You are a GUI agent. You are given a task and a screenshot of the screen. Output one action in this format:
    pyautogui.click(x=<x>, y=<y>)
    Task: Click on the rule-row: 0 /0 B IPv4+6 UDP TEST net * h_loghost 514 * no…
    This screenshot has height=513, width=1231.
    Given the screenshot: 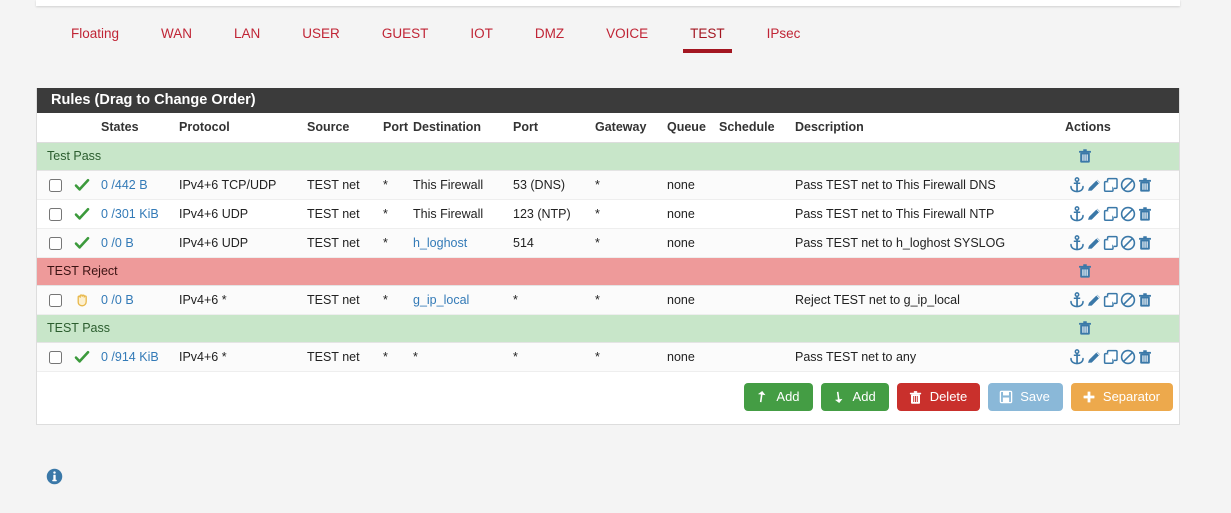 What is the action you would take?
    pyautogui.click(x=608, y=243)
    